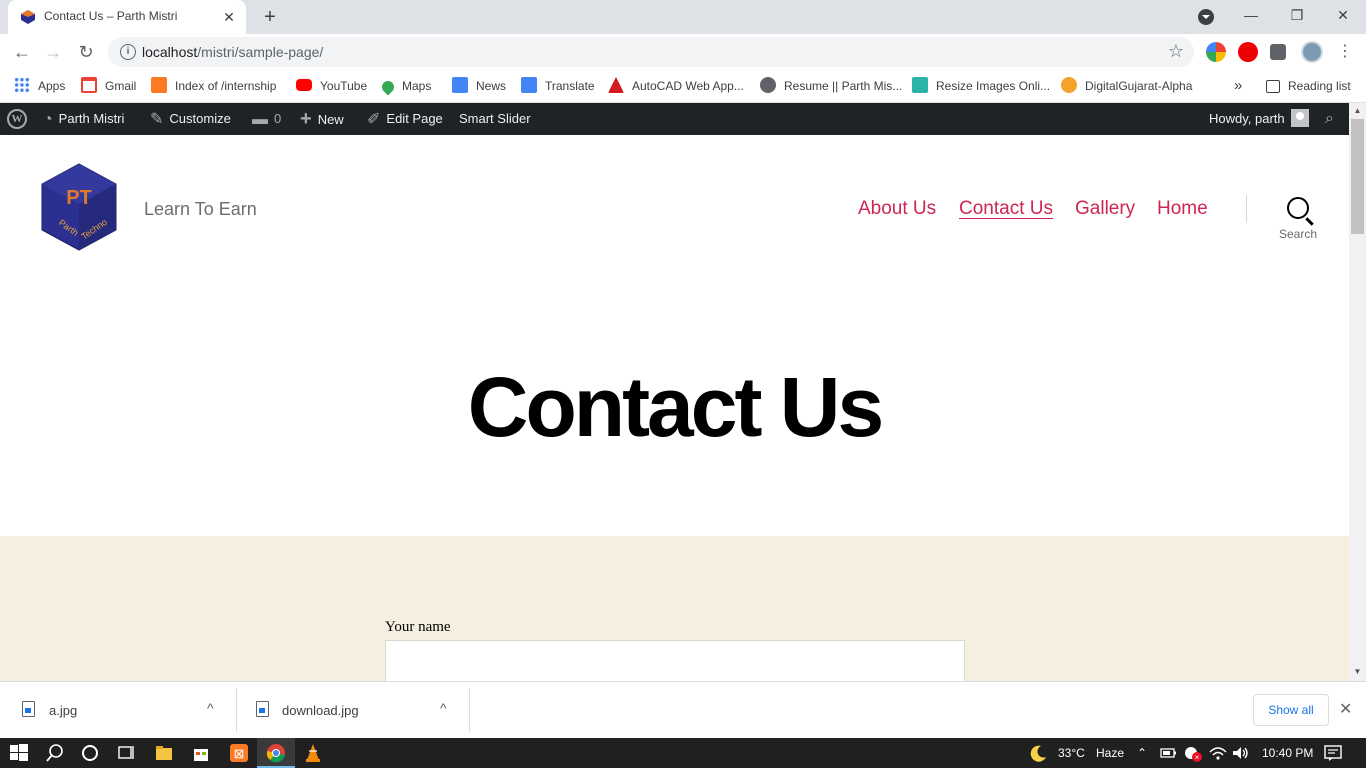 This screenshot has height=768, width=1366. What do you see at coordinates (278, 118) in the screenshot?
I see `comments-count: 0` at bounding box center [278, 118].